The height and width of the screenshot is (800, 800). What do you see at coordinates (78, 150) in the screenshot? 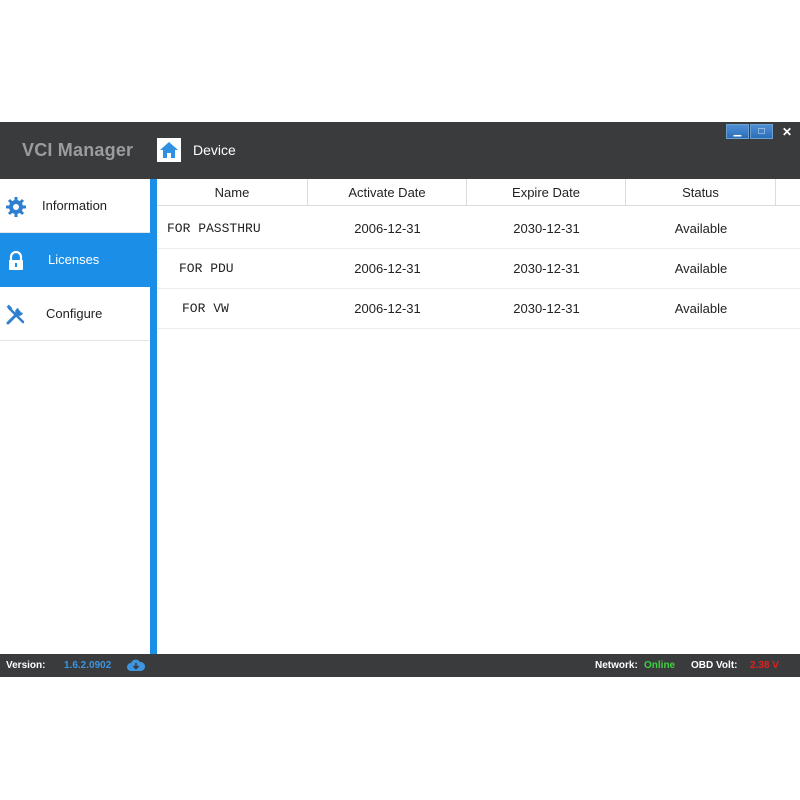
I see `app-title: VCI Manager` at bounding box center [78, 150].